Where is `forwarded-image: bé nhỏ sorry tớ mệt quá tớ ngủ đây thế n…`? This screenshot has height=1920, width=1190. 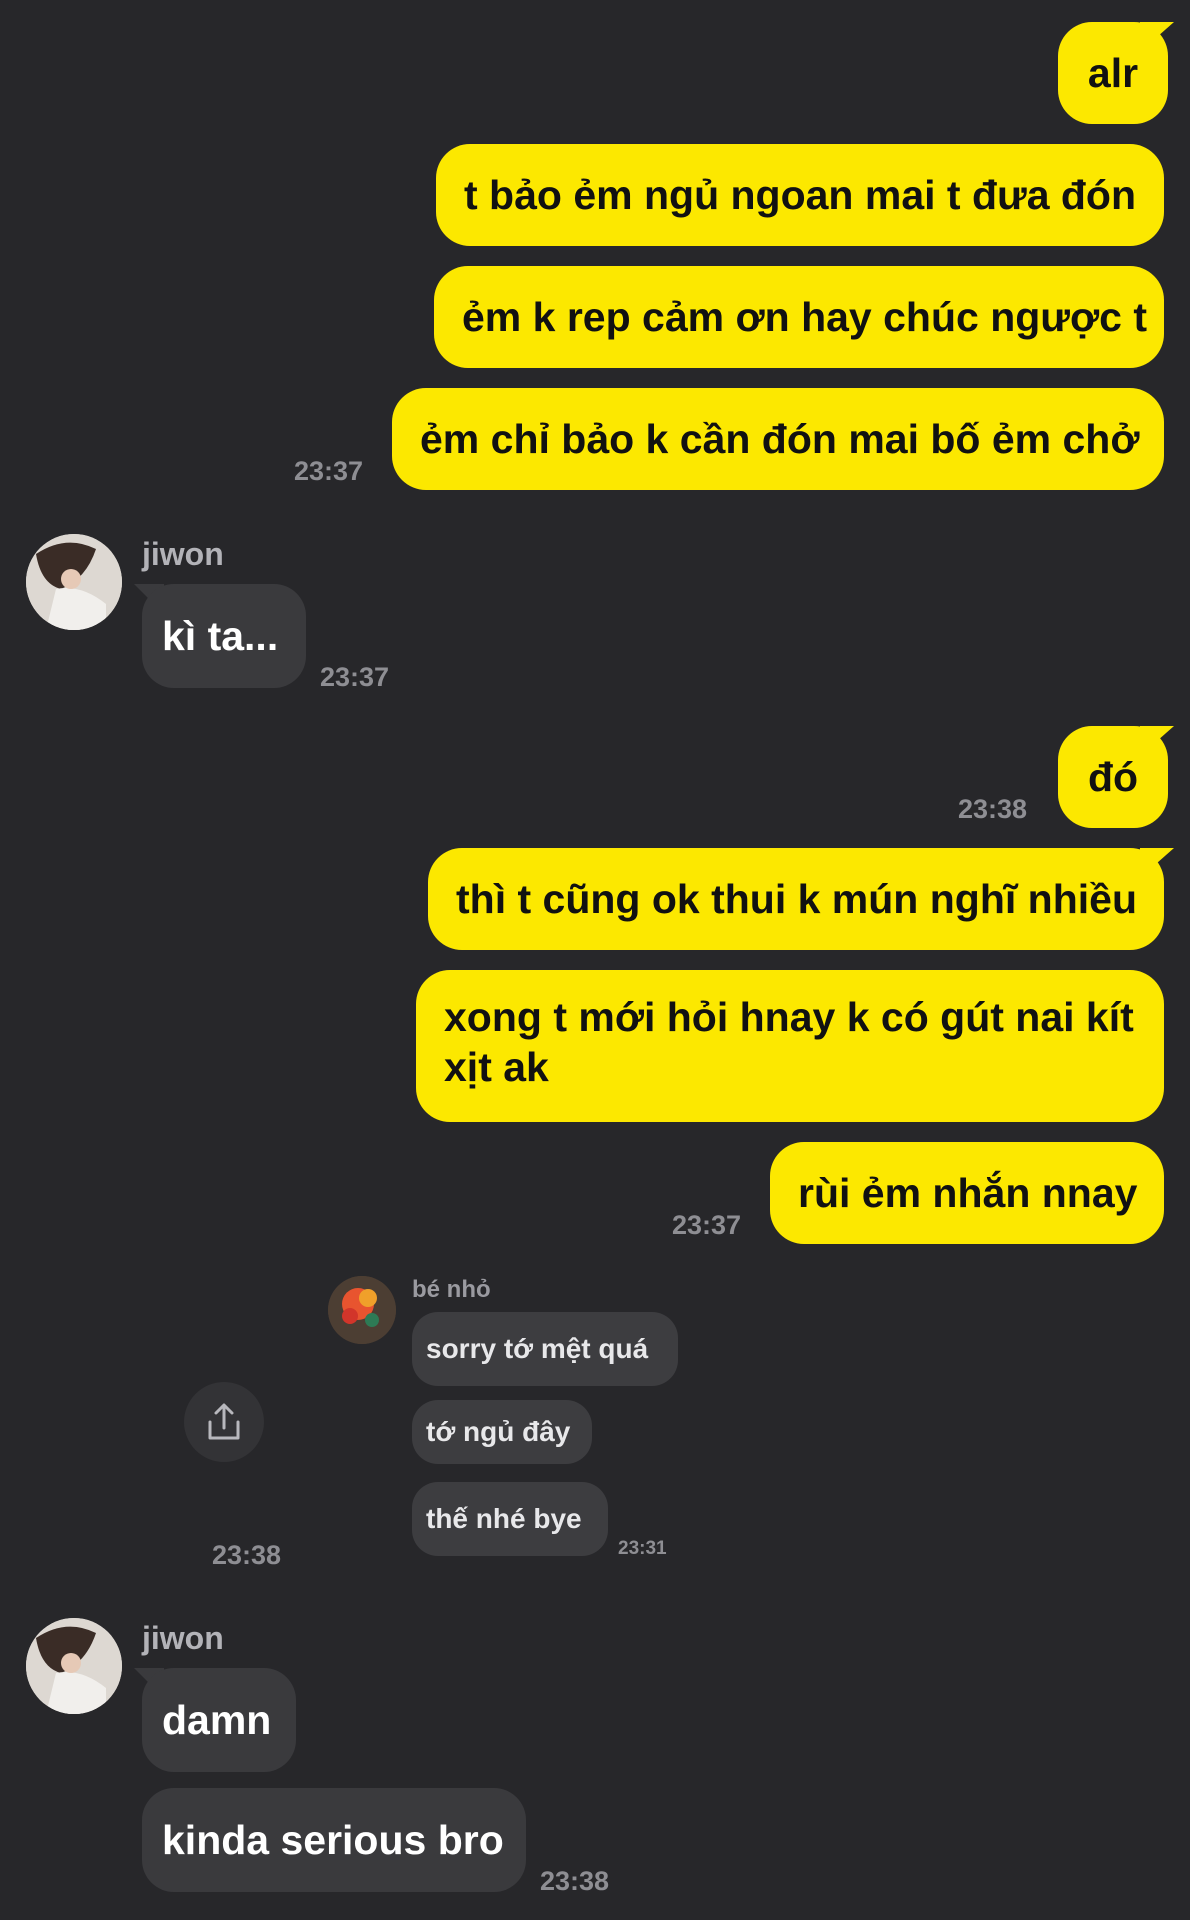
forwarded-image: bé nhỏ sorry tớ mệt quá tớ ngủ đây thế n… is located at coordinates (505, 1418).